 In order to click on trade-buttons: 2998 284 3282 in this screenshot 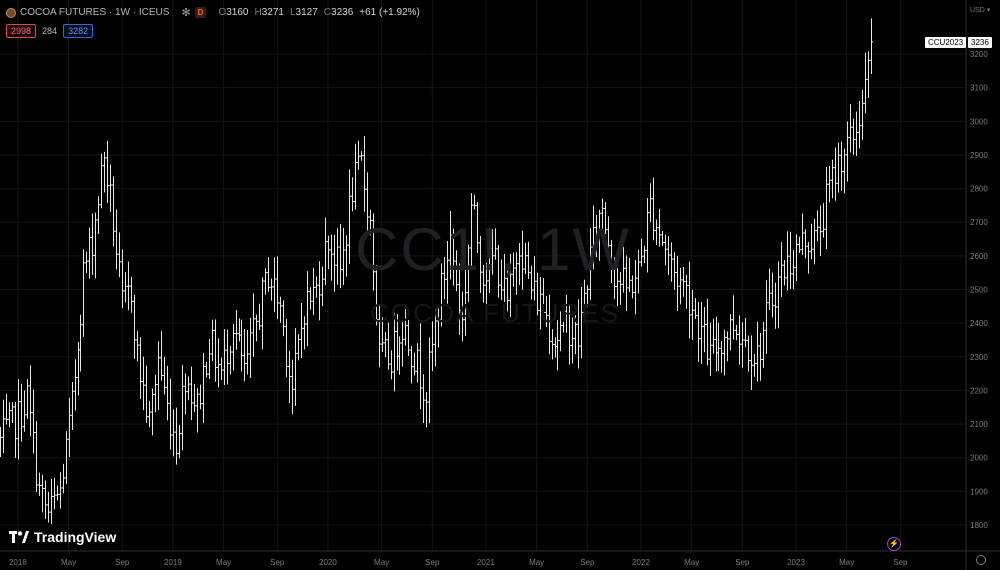, I will do `click(50, 31)`.